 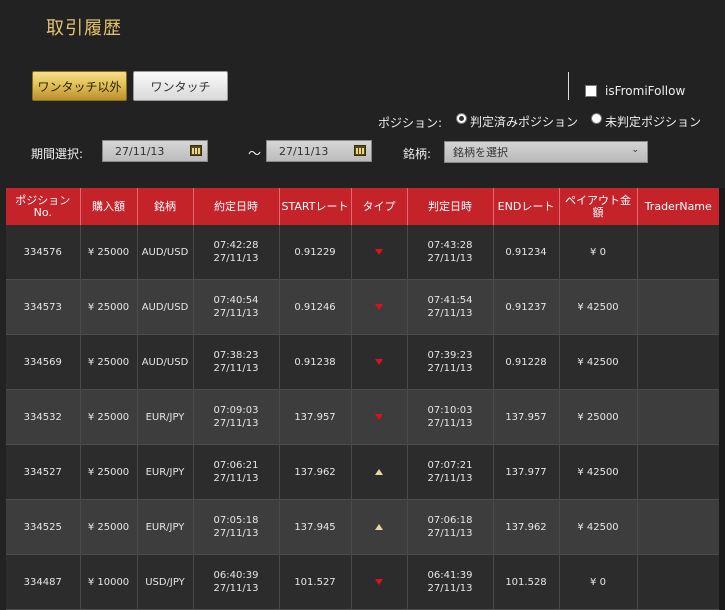 I want to click on cell-judge-time: 07:43:28, so click(x=450, y=245).